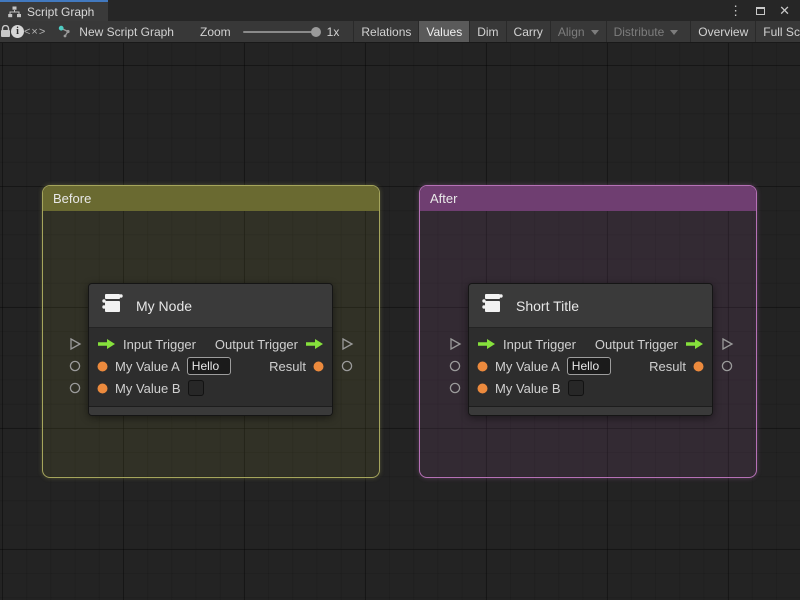  Describe the element at coordinates (164, 305) in the screenshot. I see `node-title: My Node` at that location.